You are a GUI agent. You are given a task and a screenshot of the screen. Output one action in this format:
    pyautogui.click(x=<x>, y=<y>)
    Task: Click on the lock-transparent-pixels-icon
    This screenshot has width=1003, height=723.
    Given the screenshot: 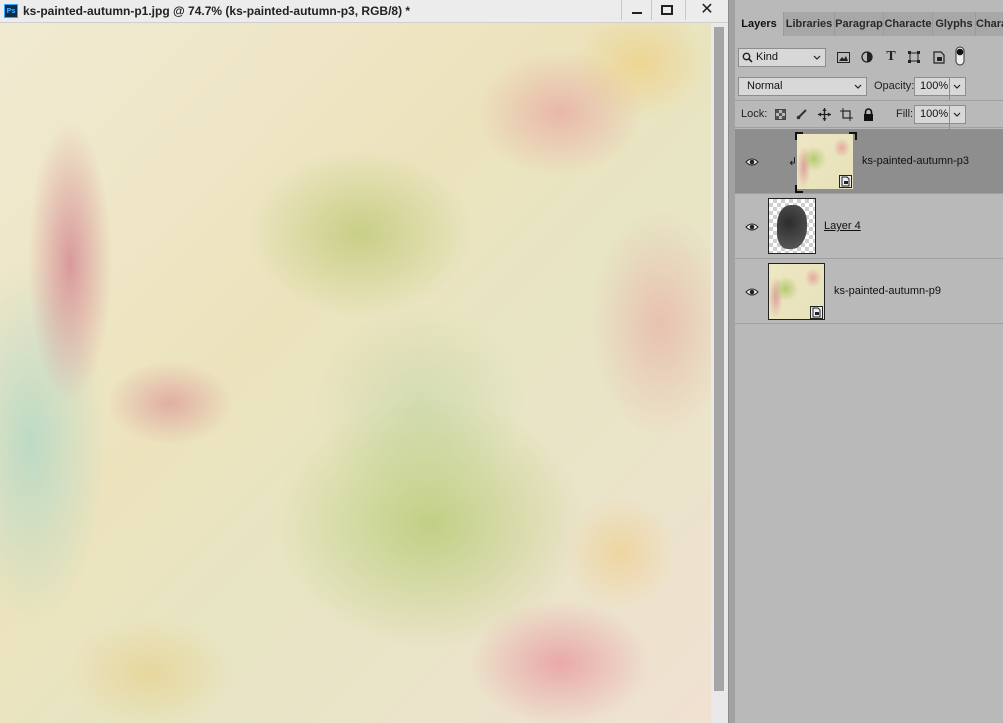 What is the action you would take?
    pyautogui.click(x=780, y=114)
    